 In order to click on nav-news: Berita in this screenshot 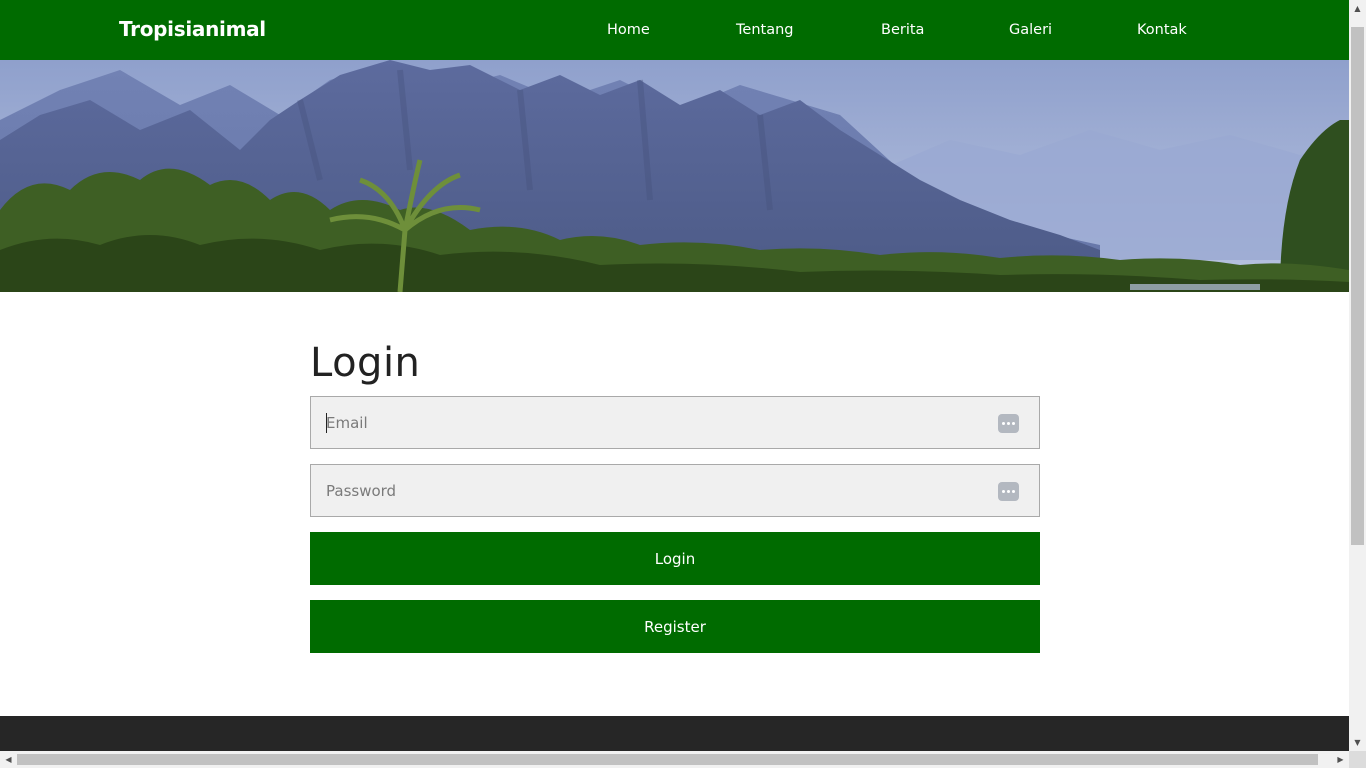, I will do `click(902, 30)`.